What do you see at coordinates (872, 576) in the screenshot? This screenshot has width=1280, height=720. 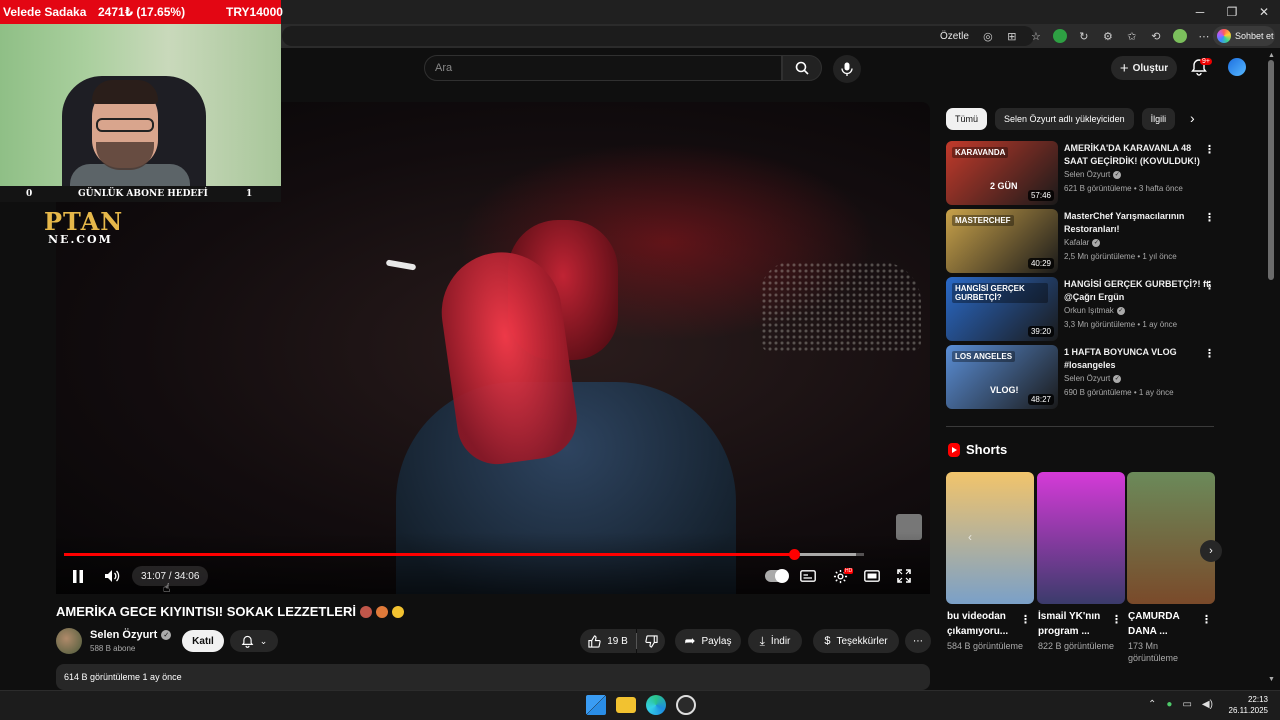 I see `theater-mode-button` at bounding box center [872, 576].